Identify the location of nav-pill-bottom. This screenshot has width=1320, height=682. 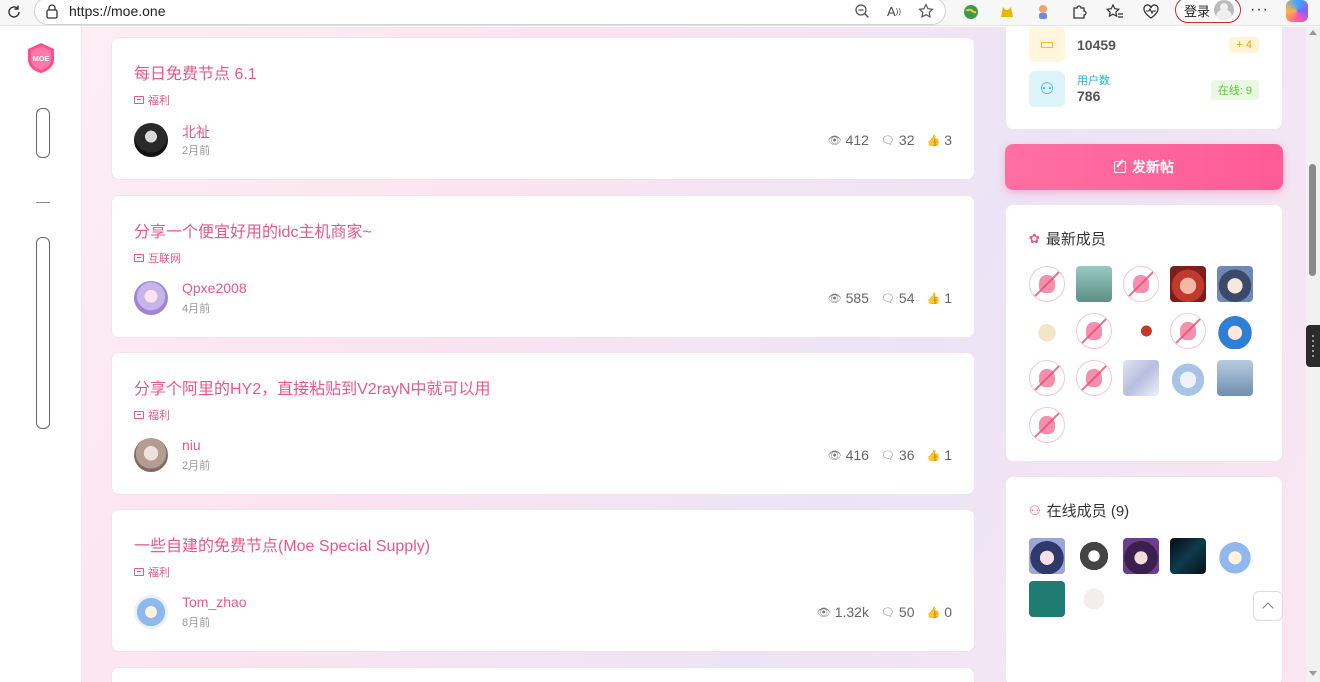
(43, 333).